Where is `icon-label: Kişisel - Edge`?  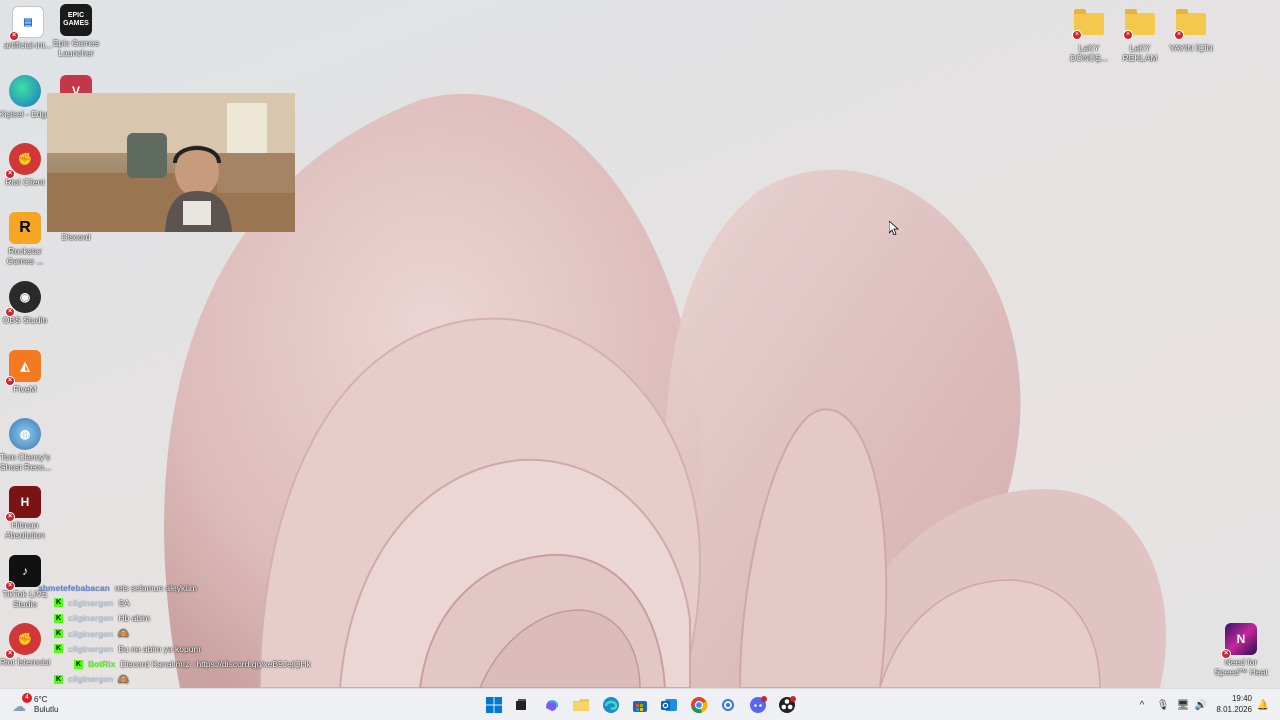 icon-label: Kişisel - Edge is located at coordinates (25, 114).